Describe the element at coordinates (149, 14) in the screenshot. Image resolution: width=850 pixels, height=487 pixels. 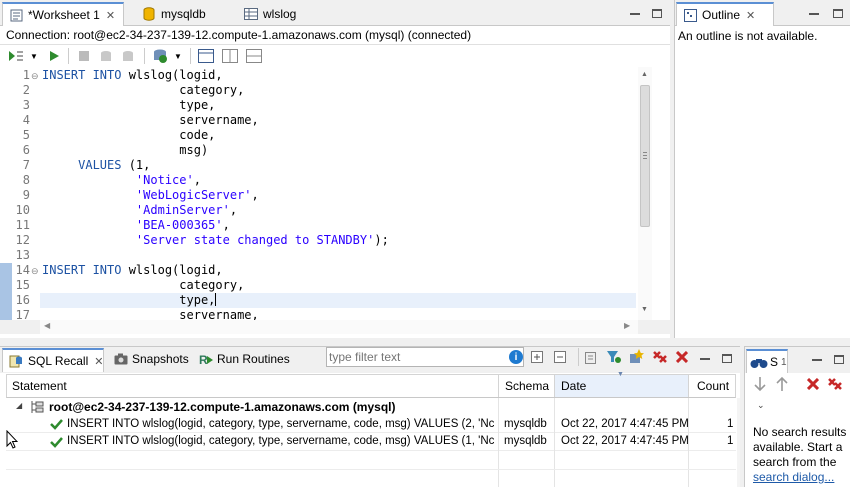
I see `database-icon` at that location.